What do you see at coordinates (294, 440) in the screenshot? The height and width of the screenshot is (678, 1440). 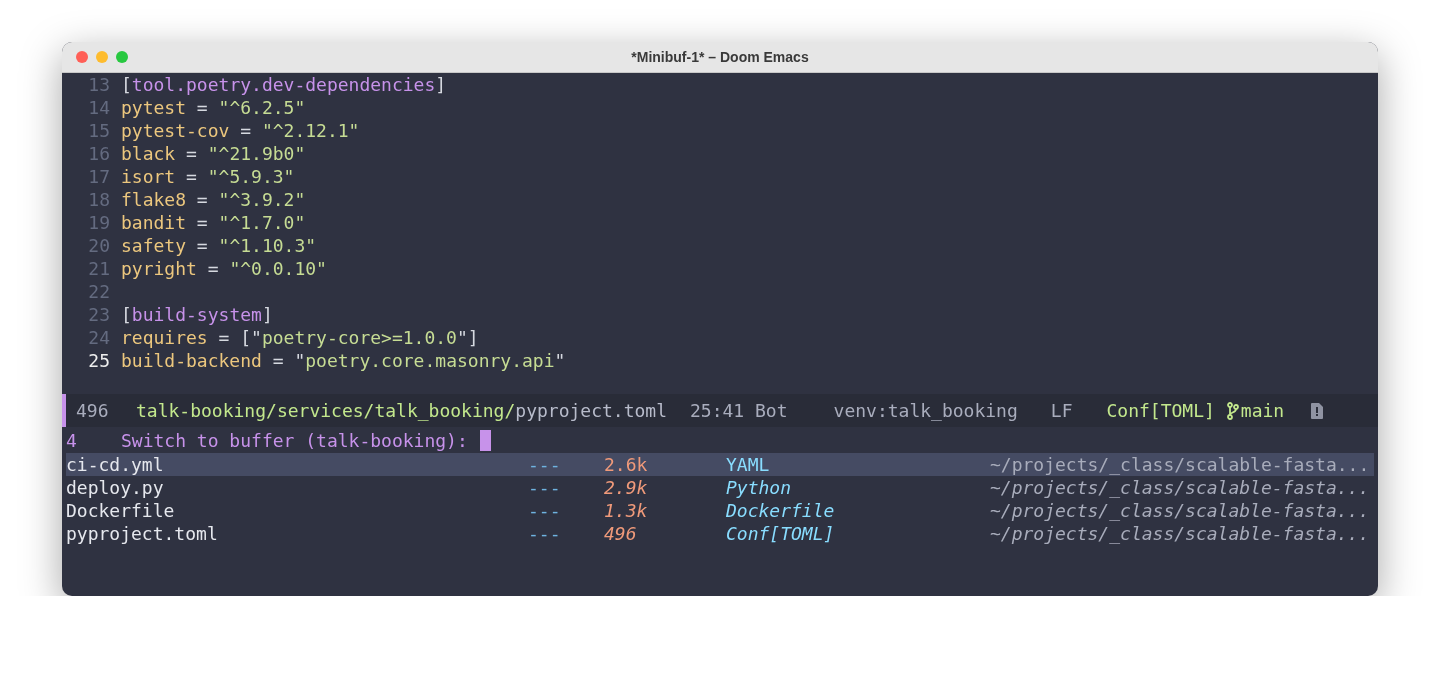 I see `prompt-text: Switch to buffer (talk-booking):` at bounding box center [294, 440].